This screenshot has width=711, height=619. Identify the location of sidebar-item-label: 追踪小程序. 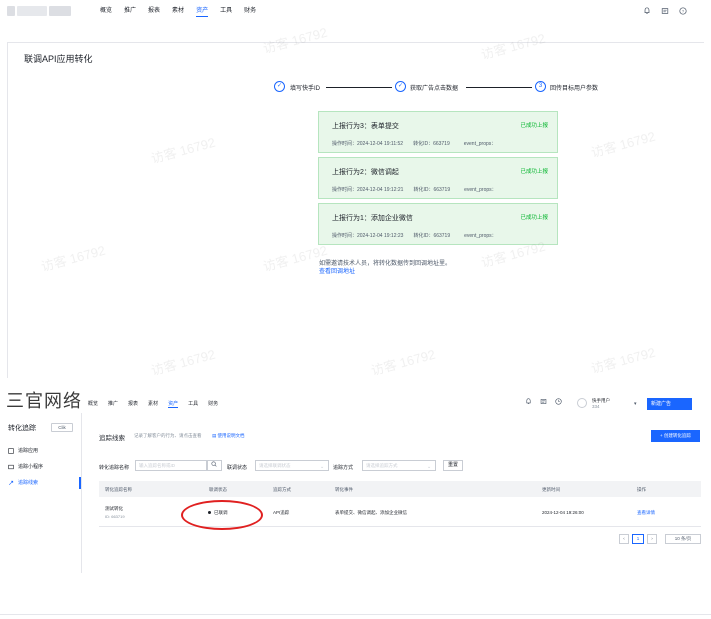
(31, 467).